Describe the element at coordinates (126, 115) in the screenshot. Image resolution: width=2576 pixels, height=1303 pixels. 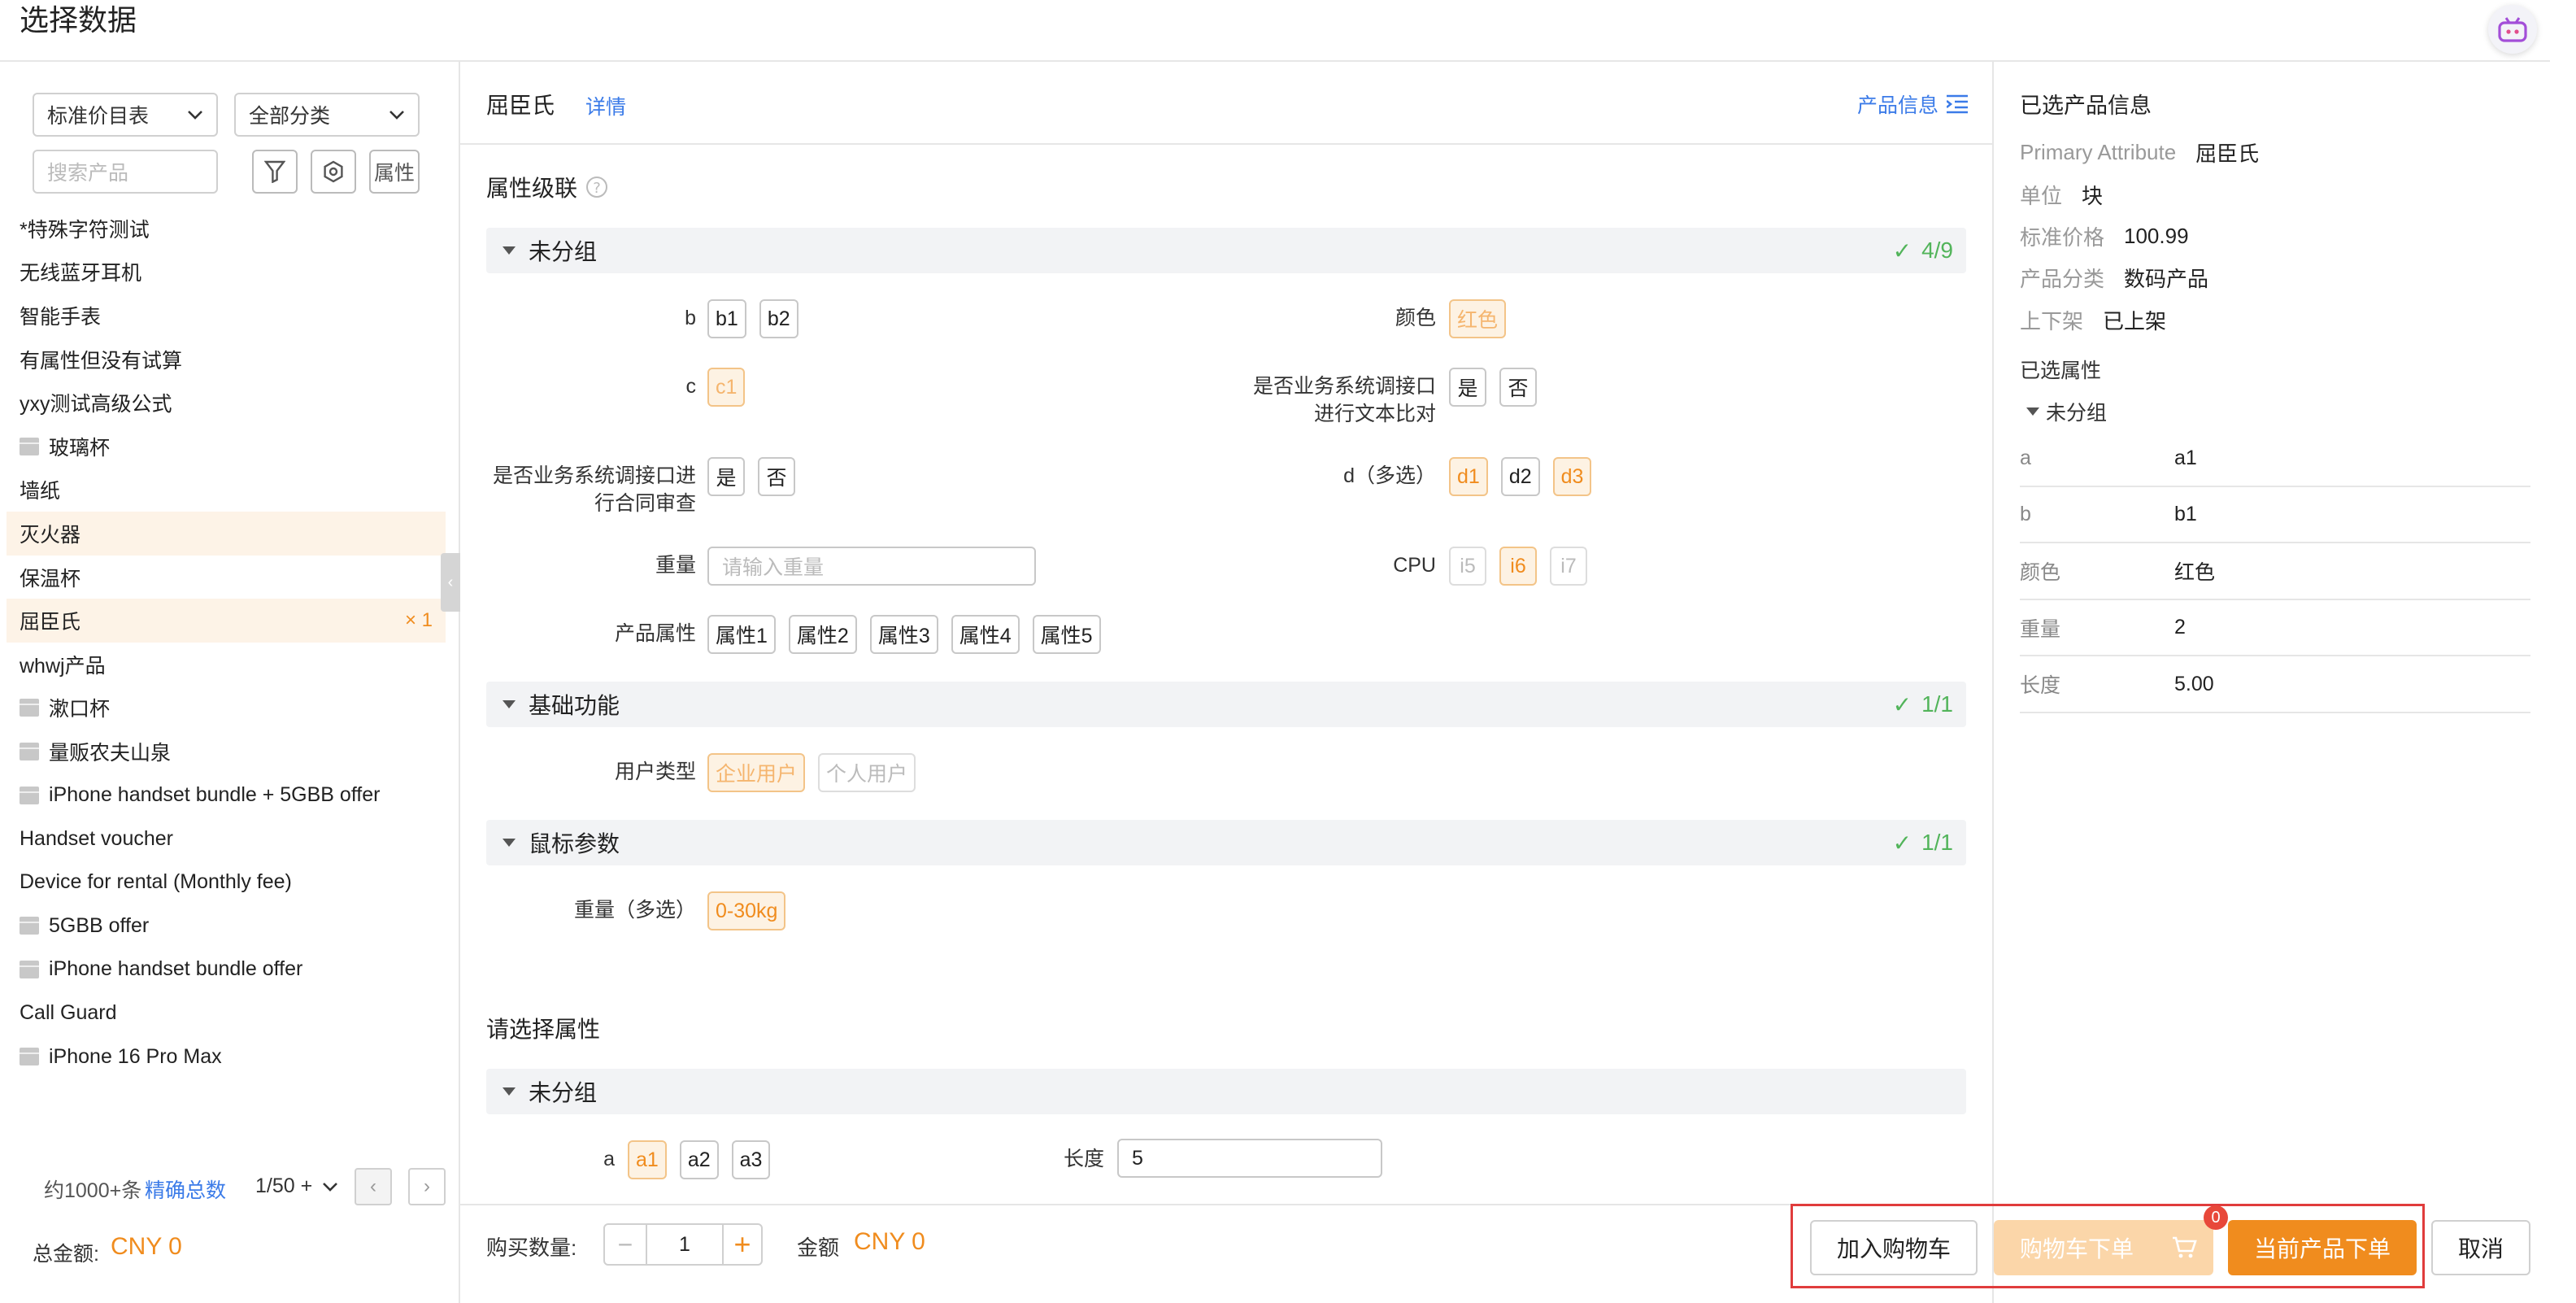
I see `price-list-select: 标准价目表` at that location.